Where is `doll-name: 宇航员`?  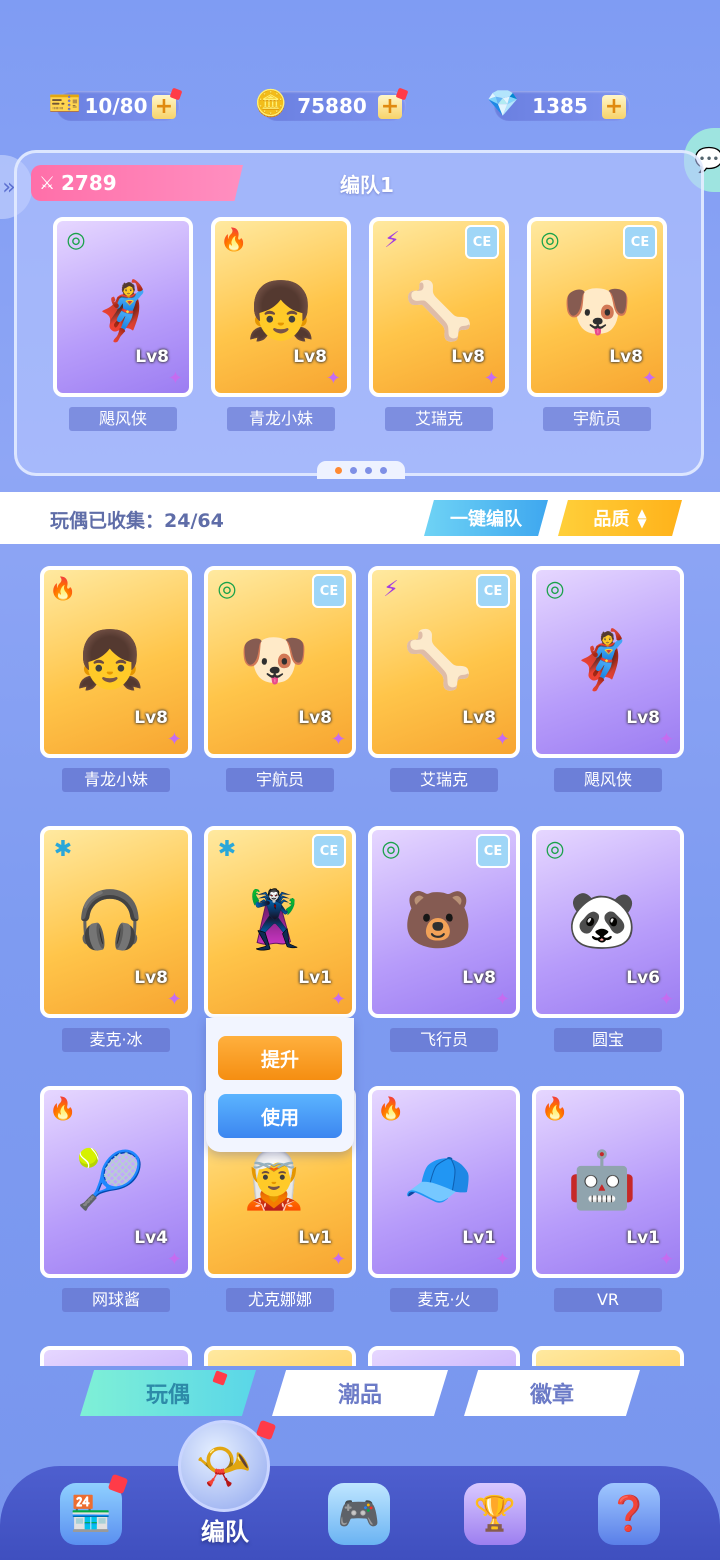
doll-name: 宇航员 is located at coordinates (280, 780).